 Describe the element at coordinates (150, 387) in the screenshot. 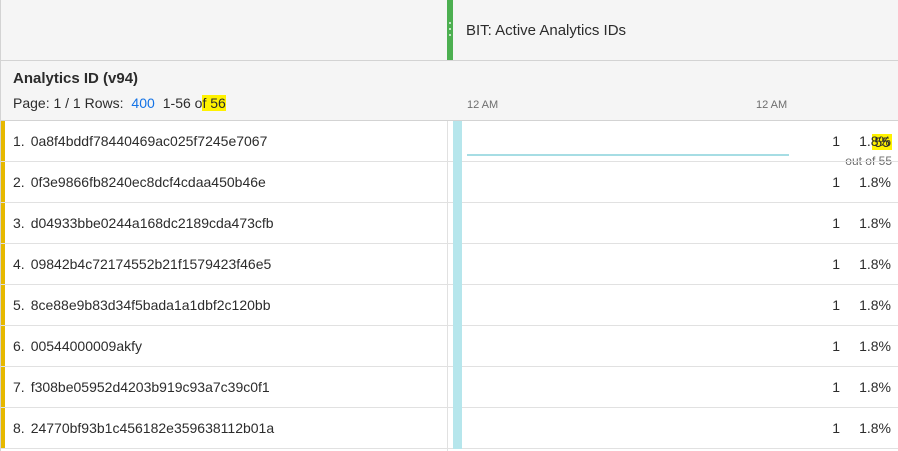

I see `analytics-id: f308be05952d4203b919c93a7c39c0f1` at that location.